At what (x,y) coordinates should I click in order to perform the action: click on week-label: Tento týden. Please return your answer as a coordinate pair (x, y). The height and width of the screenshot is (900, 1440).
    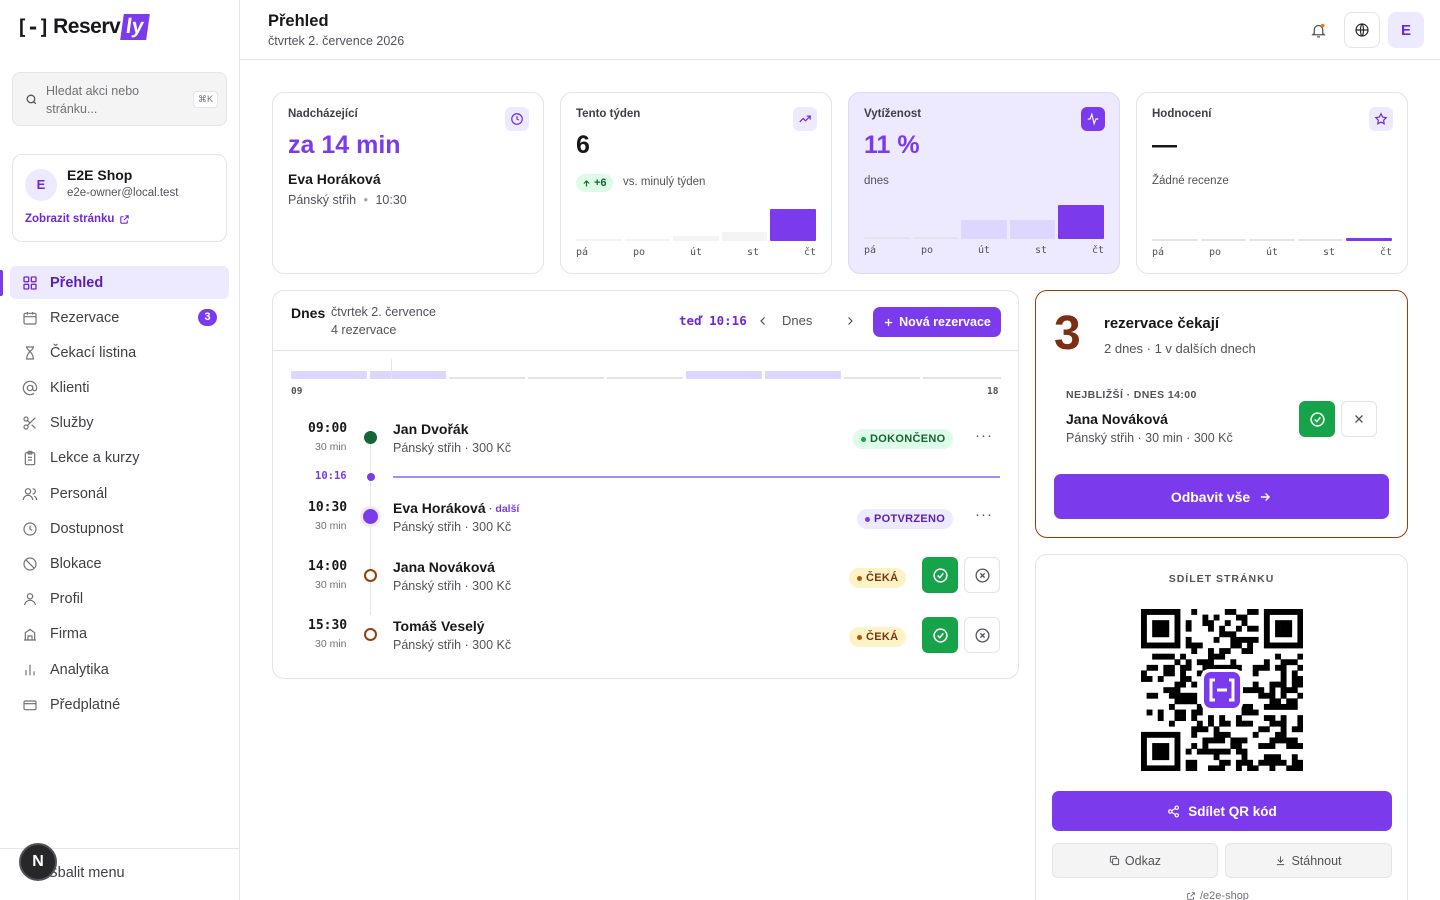
    Looking at the image, I should click on (608, 114).